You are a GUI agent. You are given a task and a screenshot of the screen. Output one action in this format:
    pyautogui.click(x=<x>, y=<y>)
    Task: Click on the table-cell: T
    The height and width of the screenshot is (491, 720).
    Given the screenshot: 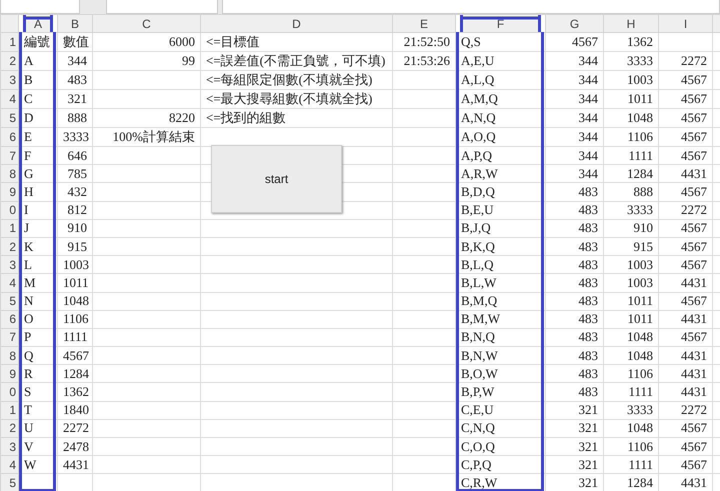 What is the action you would take?
    pyautogui.click(x=28, y=410)
    